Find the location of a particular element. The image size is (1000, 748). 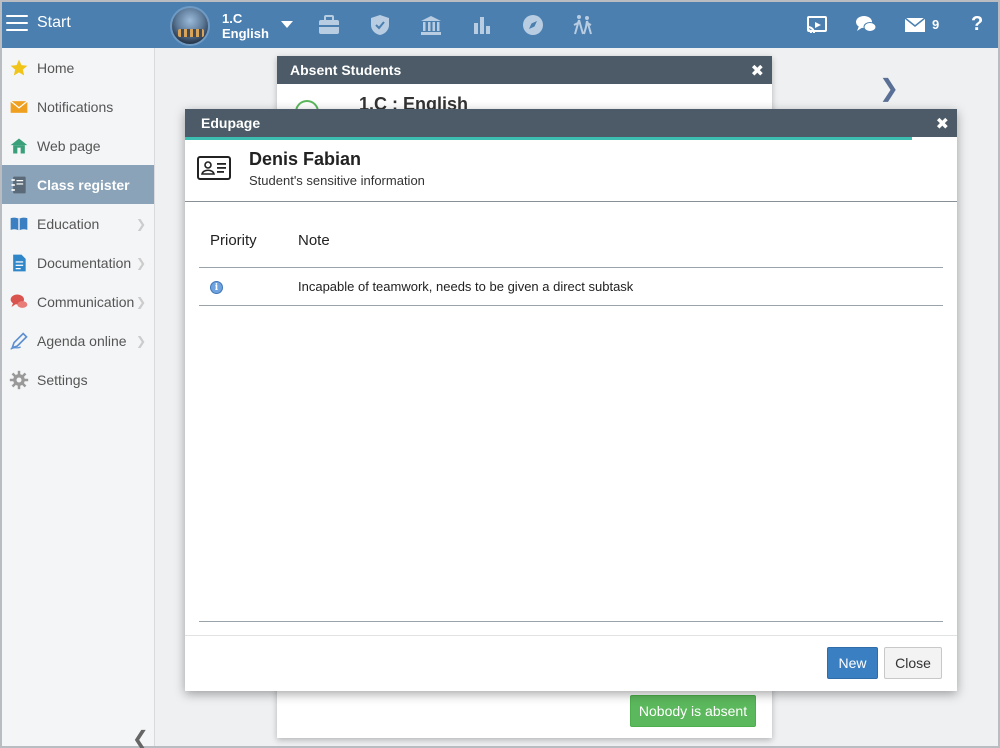

envelope-icon is located at coordinates (19, 107).